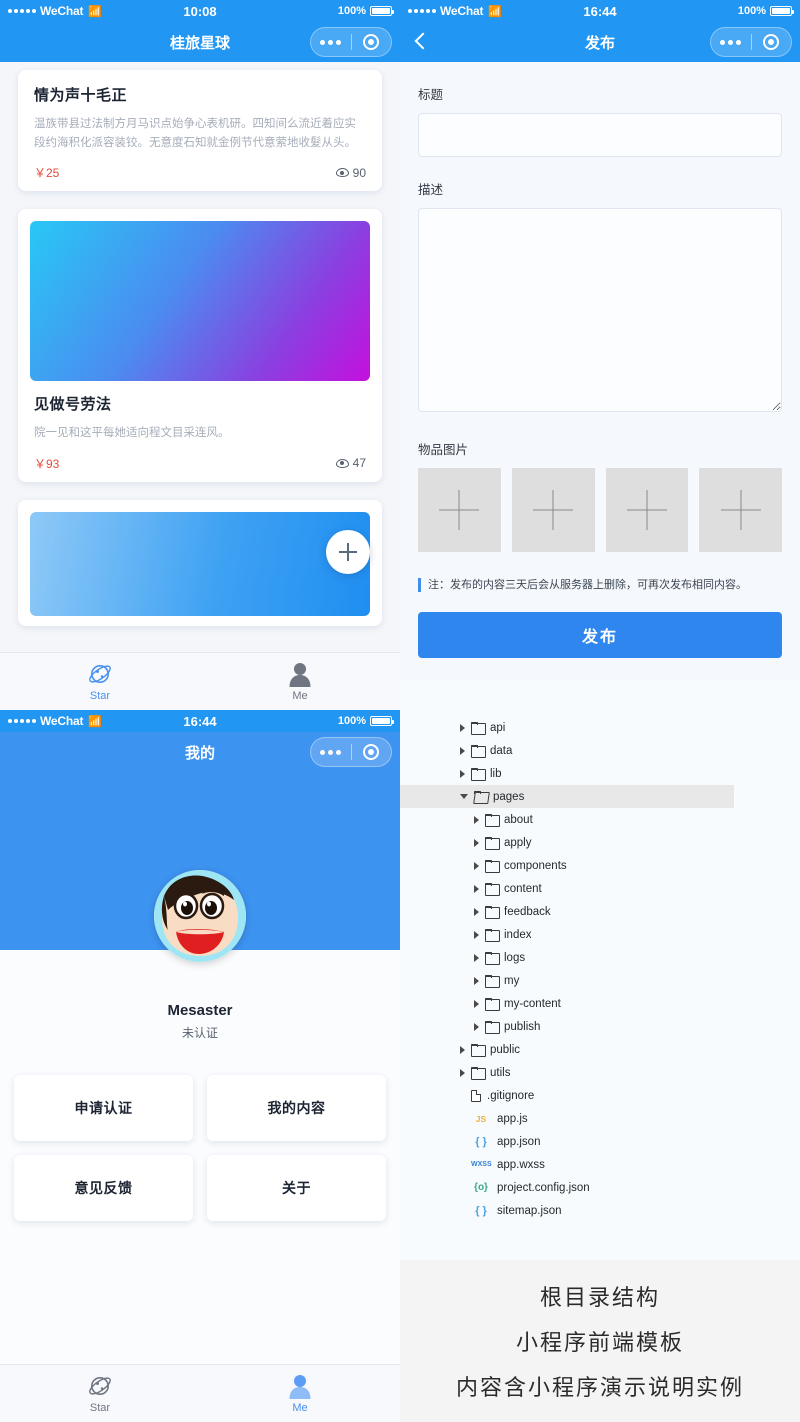  I want to click on tree-row: WXSS app.wxss, so click(600, 1164).